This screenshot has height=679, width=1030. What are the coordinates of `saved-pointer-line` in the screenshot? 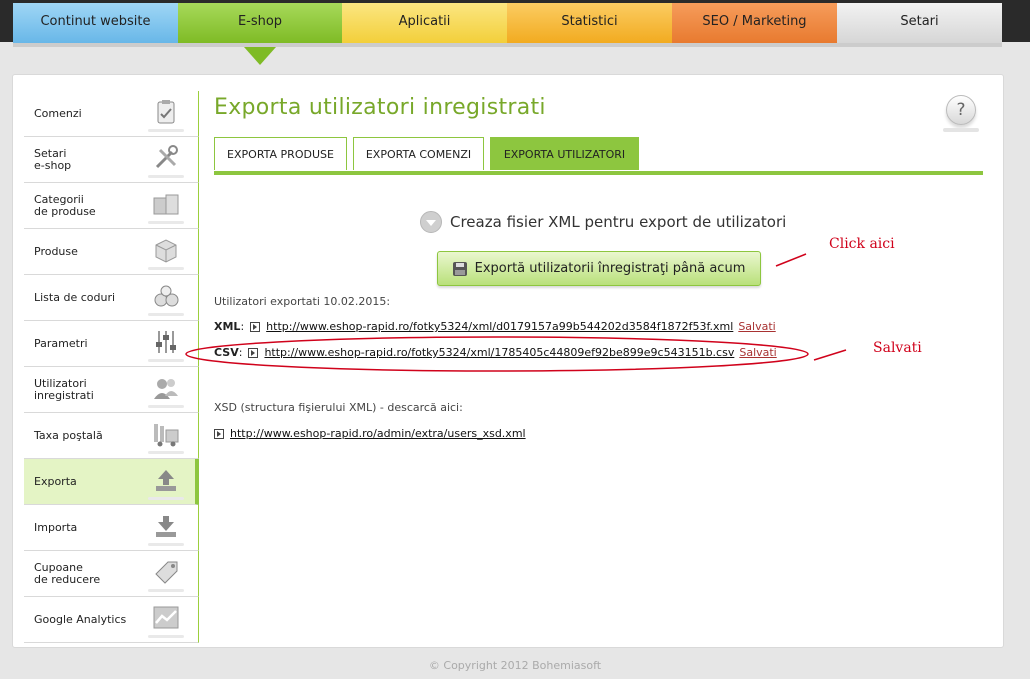 It's located at (830, 355).